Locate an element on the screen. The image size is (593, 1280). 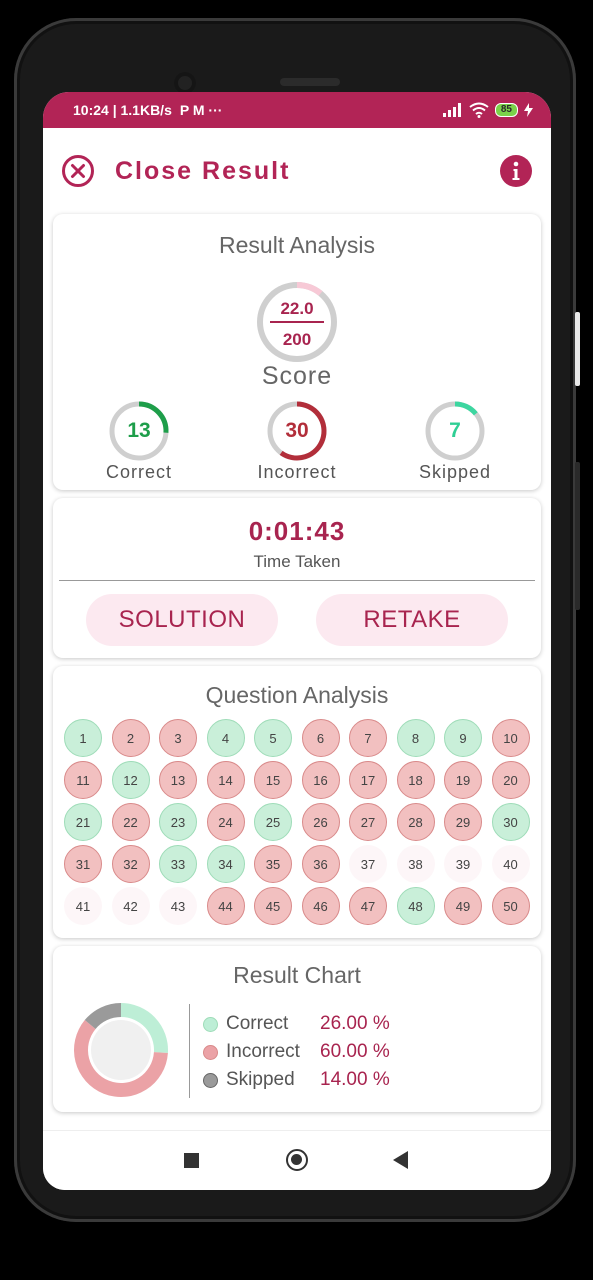
question-cell: 47 is located at coordinates (368, 906).